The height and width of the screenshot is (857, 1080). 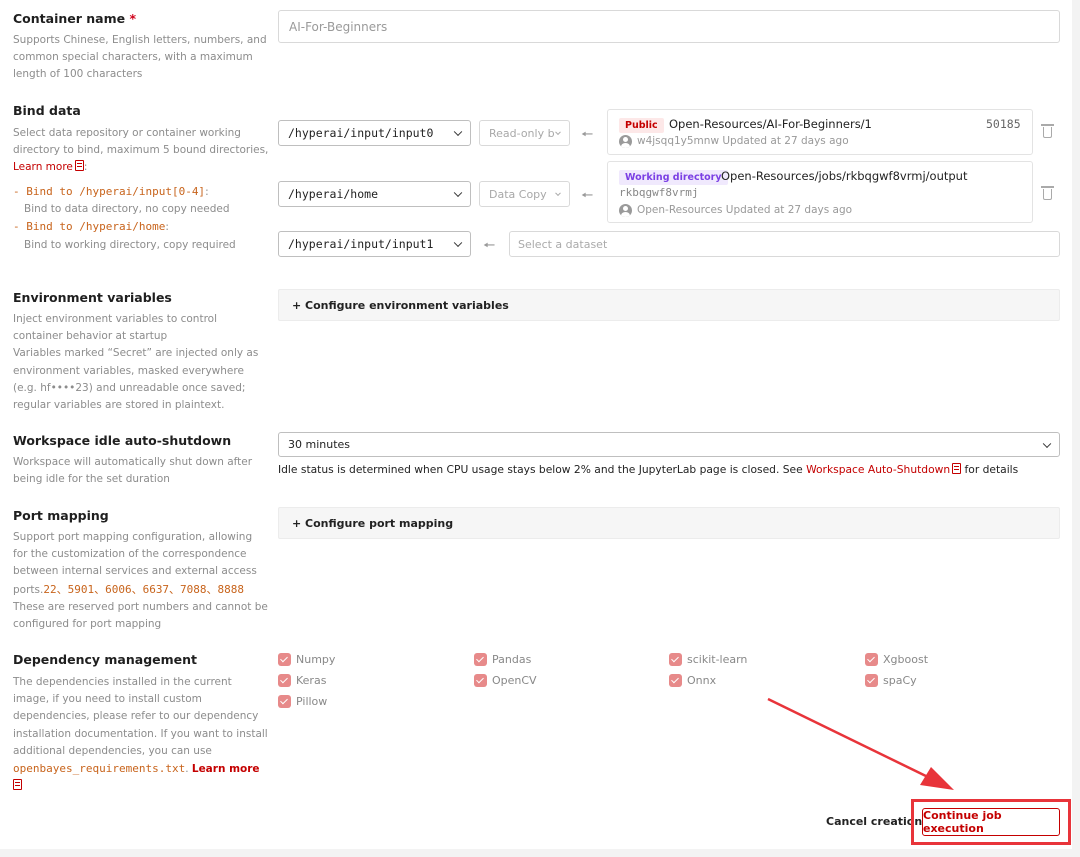 What do you see at coordinates (991, 822) in the screenshot?
I see `continue-job-execution-button: Continue job execution` at bounding box center [991, 822].